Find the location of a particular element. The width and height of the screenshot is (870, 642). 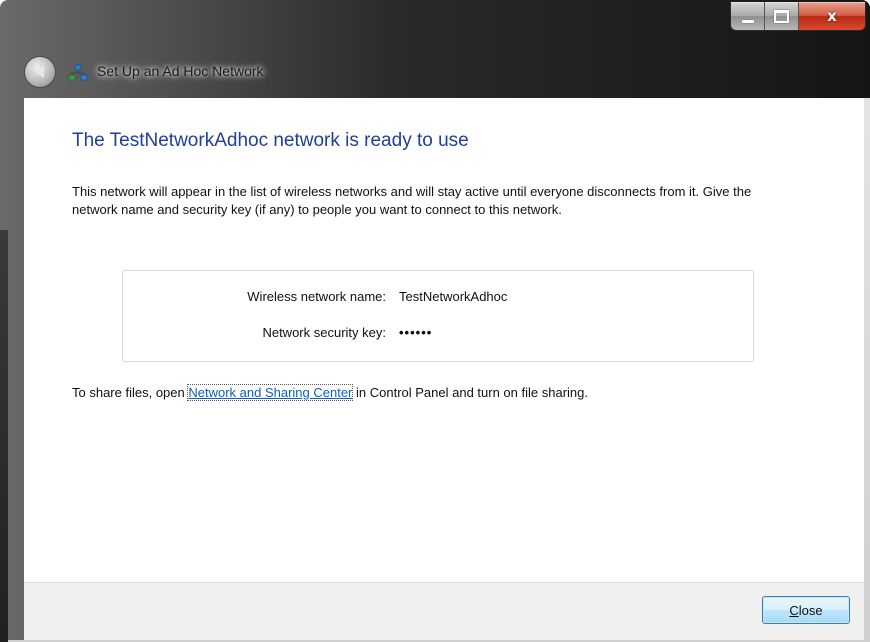

close-accelerator: C is located at coordinates (794, 610).